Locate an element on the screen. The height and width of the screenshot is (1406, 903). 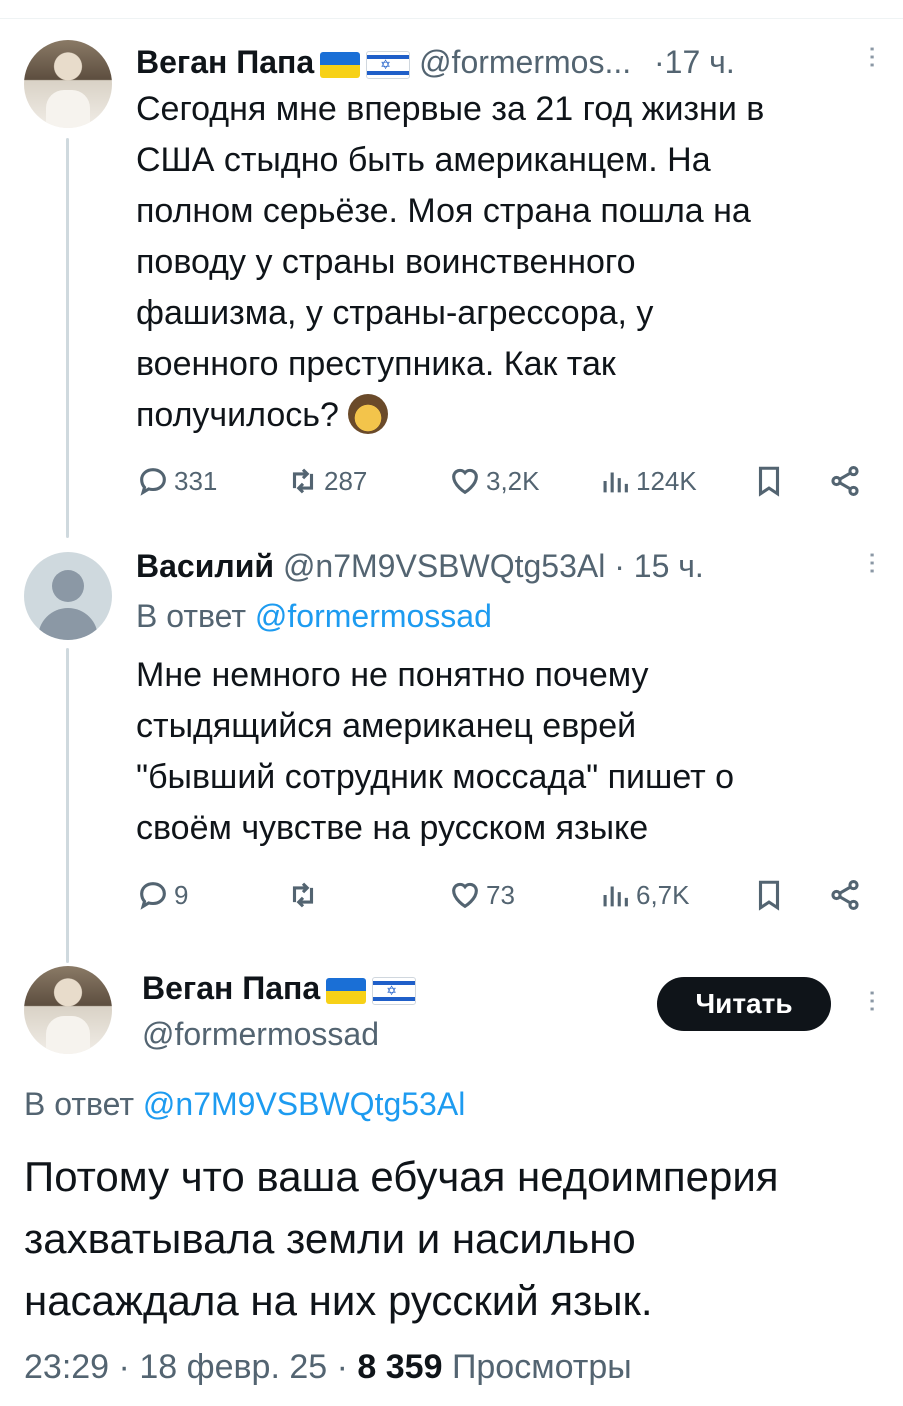
tweet-text-line: США стыдно быть американцем. На is located at coordinates (423, 160).